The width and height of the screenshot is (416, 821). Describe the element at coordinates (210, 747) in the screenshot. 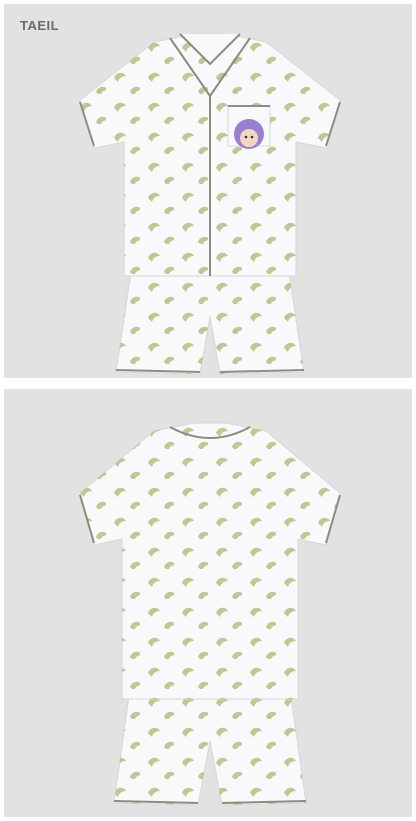

I see `shorts-back` at that location.